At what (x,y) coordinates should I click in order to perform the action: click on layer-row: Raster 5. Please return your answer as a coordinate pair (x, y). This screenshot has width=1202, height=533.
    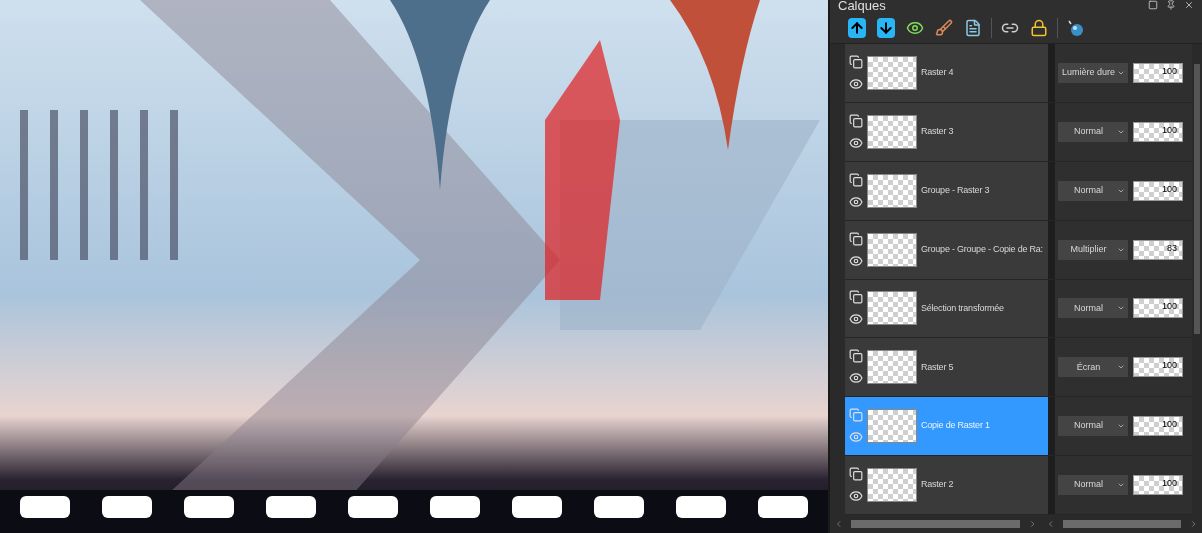
    Looking at the image, I should click on (950, 367).